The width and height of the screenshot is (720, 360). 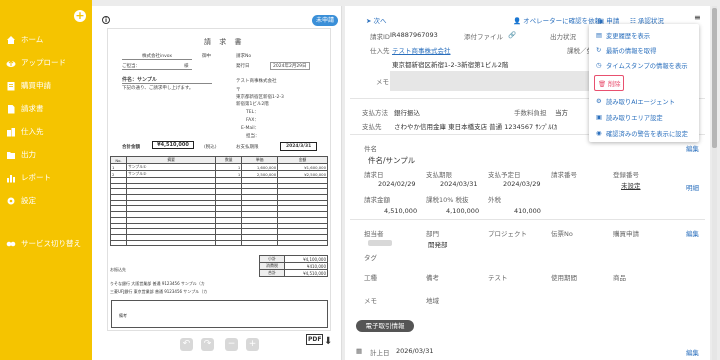 I want to click on menu-item-label: 変更履歴を表示, so click(x=628, y=36).